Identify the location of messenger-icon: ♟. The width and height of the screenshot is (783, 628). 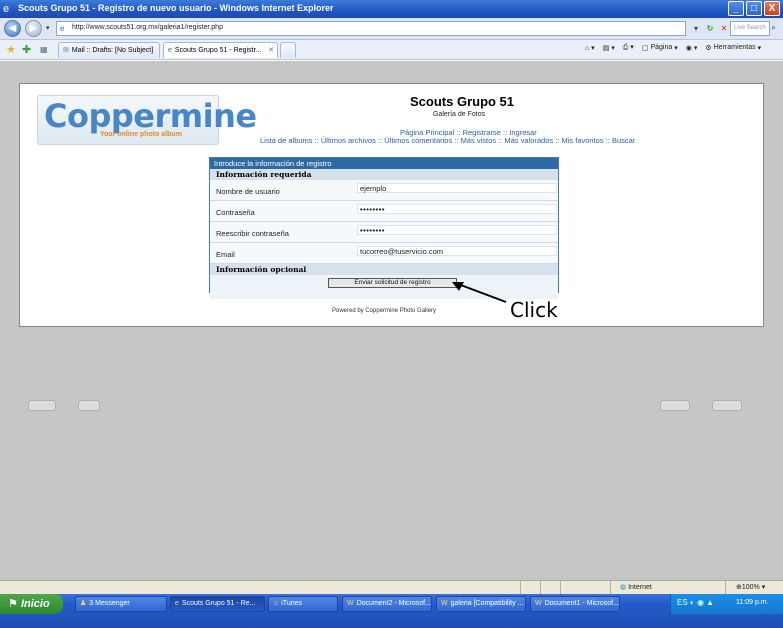
(83, 603).